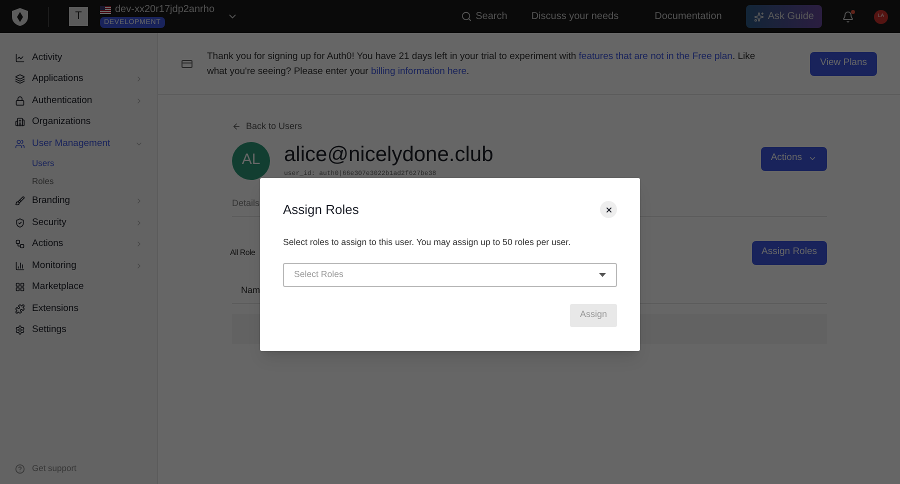 This screenshot has width=900, height=484. I want to click on brush-icon, so click(20, 201).